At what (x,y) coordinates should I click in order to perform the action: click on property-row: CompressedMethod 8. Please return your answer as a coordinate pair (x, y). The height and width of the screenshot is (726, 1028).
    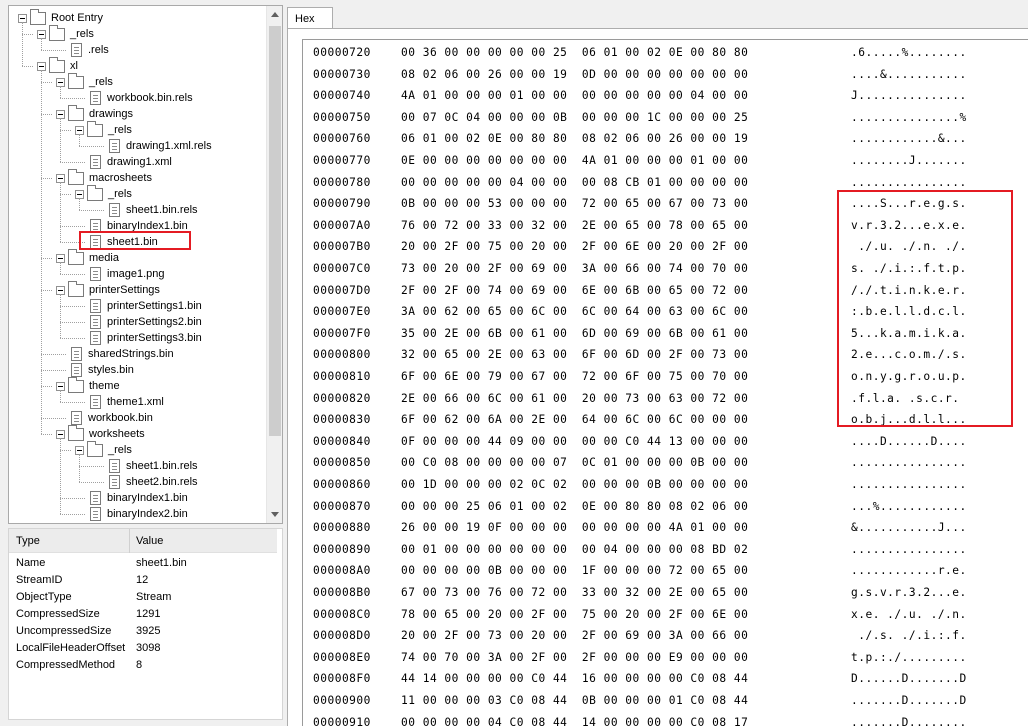
    Looking at the image, I should click on (143, 665).